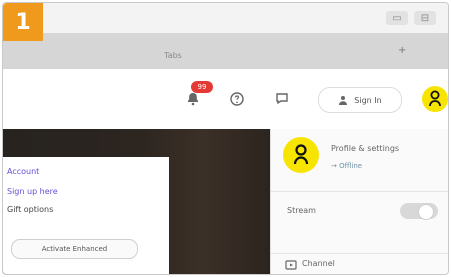 This screenshot has width=451, height=277. What do you see at coordinates (202, 87) in the screenshot?
I see `notification-count: 99` at bounding box center [202, 87].